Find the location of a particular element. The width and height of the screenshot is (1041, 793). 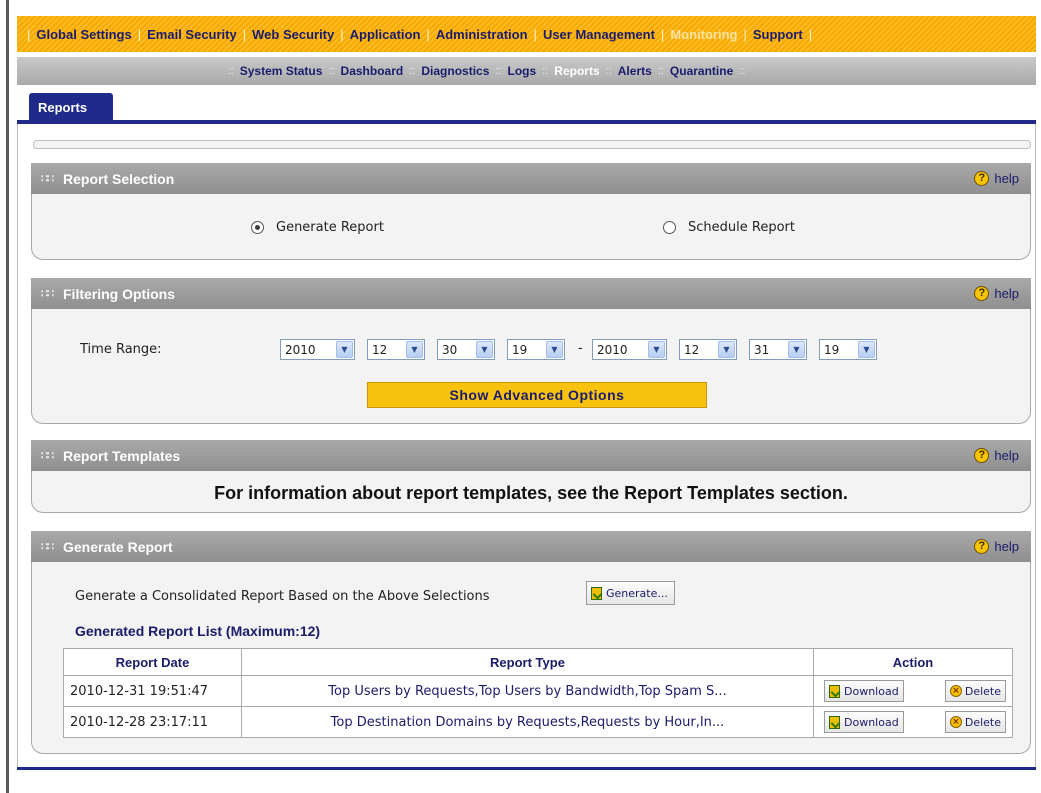

report-templates-help: ? help is located at coordinates (996, 455).